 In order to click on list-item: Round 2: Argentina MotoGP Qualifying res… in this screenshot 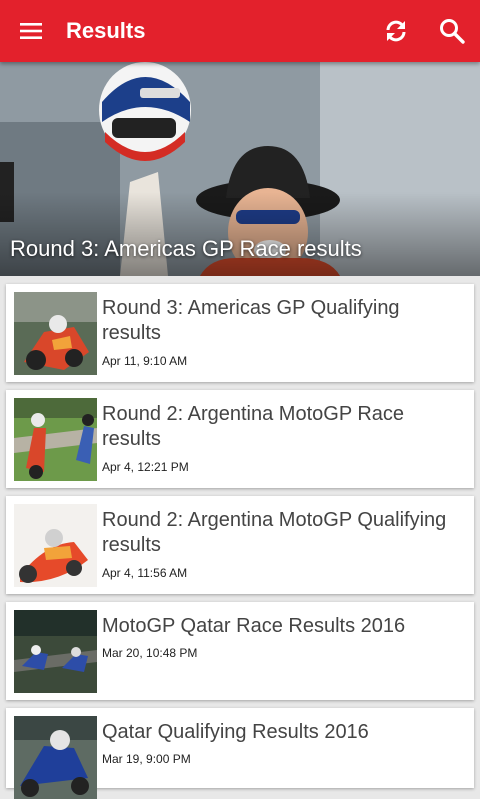, I will do `click(240, 545)`.